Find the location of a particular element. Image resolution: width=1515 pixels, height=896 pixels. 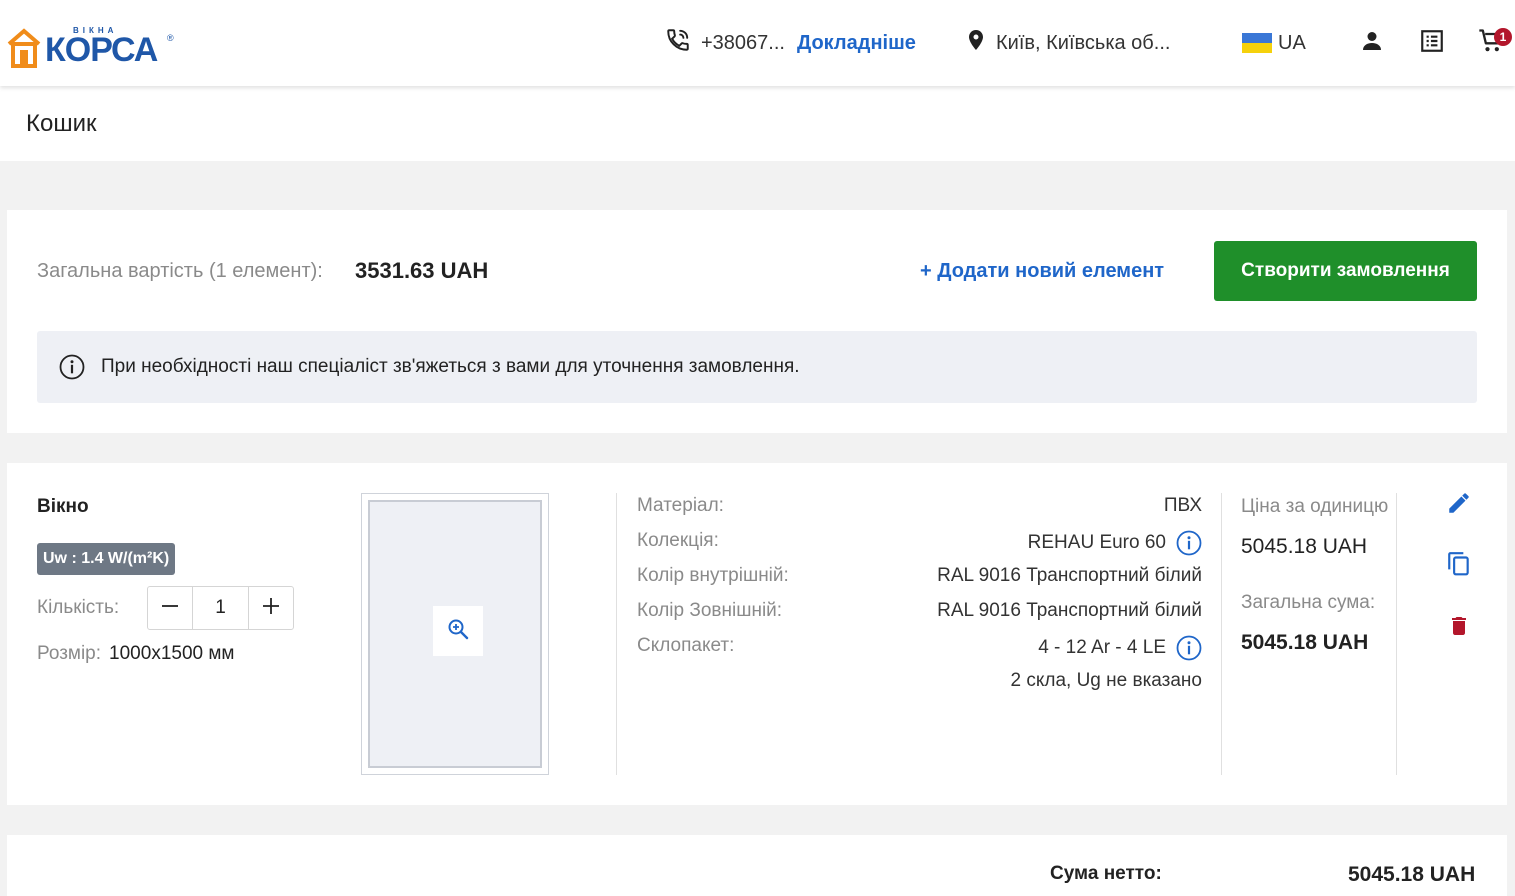

net-sum-value: 5045.18 UAH is located at coordinates (1412, 874).